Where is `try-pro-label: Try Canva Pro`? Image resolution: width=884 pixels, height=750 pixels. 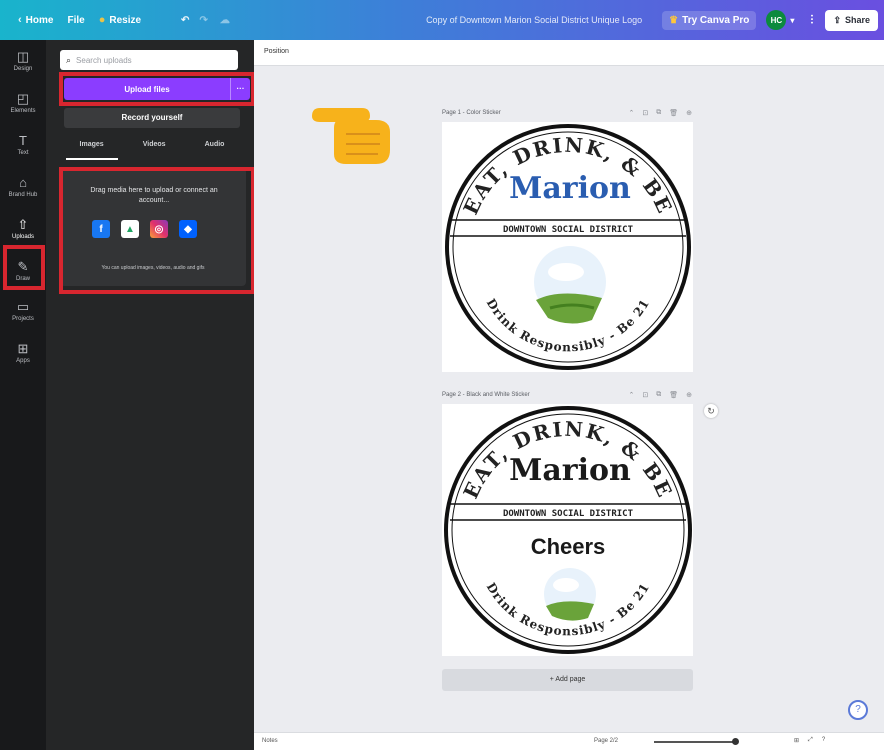 try-pro-label: Try Canva Pro is located at coordinates (716, 20).